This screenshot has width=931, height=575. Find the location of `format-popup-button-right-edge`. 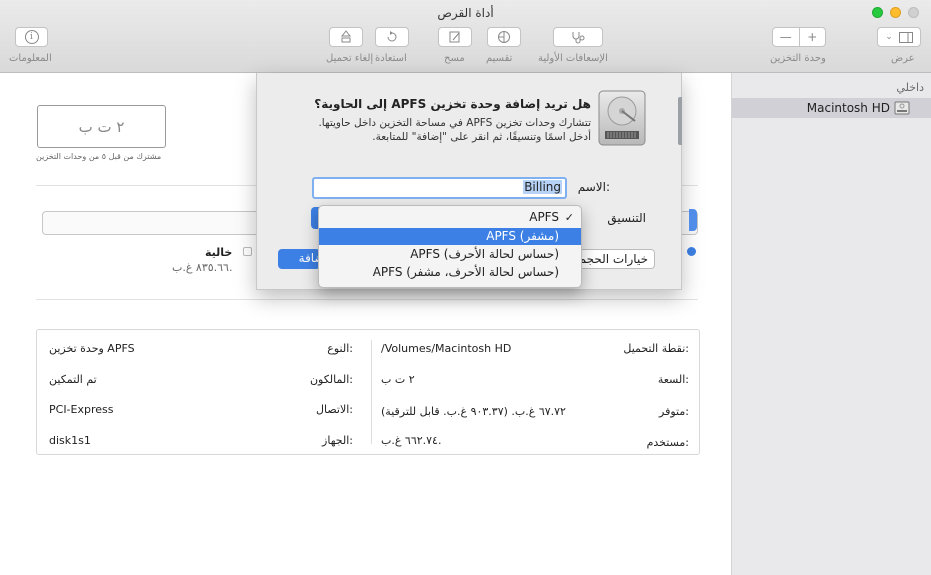

format-popup-button-right-edge is located at coordinates (693, 220).